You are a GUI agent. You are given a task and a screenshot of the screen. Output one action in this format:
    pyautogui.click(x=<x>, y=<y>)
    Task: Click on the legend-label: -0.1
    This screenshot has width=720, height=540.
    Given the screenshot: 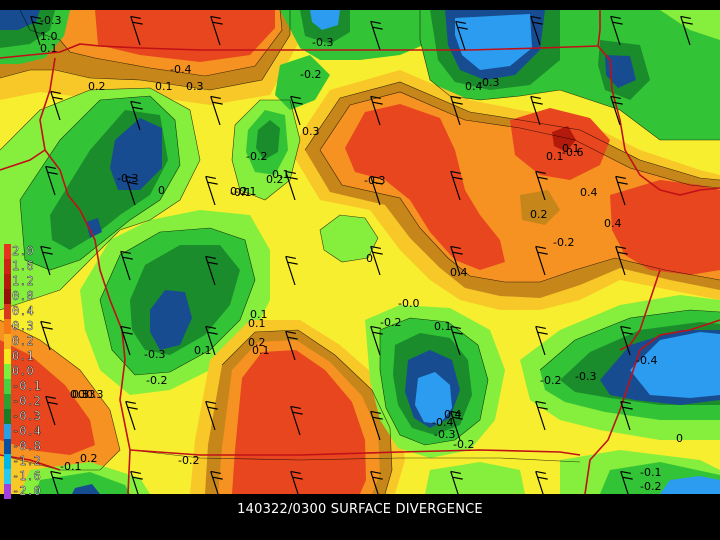 What is the action you would take?
    pyautogui.click(x=26, y=386)
    